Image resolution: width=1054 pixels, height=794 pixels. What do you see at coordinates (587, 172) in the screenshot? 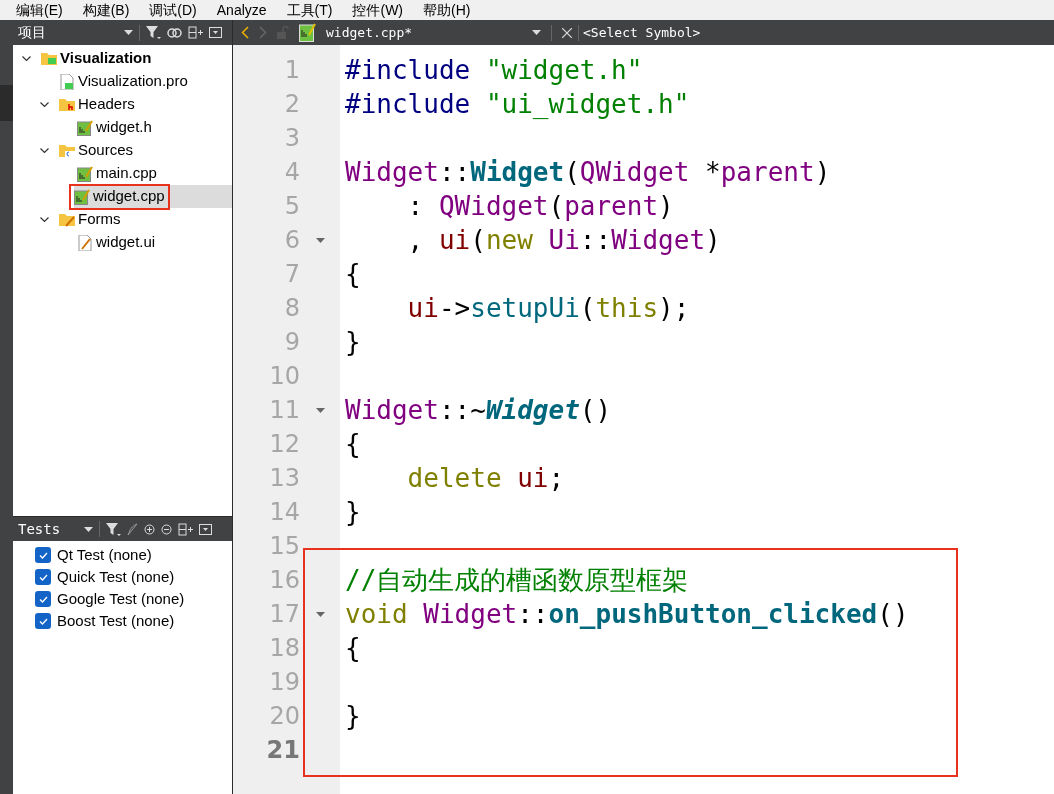
I see `code-line: Widget::Widget(QWidget *parent)` at bounding box center [587, 172].